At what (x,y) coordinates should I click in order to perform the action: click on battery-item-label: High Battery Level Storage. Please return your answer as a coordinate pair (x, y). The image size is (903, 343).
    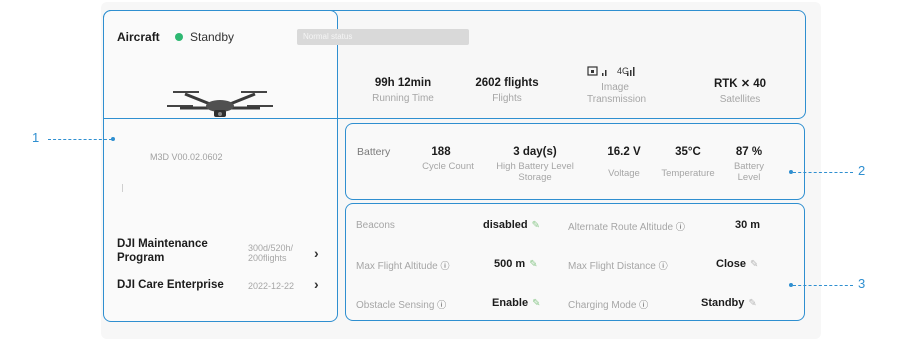
    Looking at the image, I should click on (535, 172).